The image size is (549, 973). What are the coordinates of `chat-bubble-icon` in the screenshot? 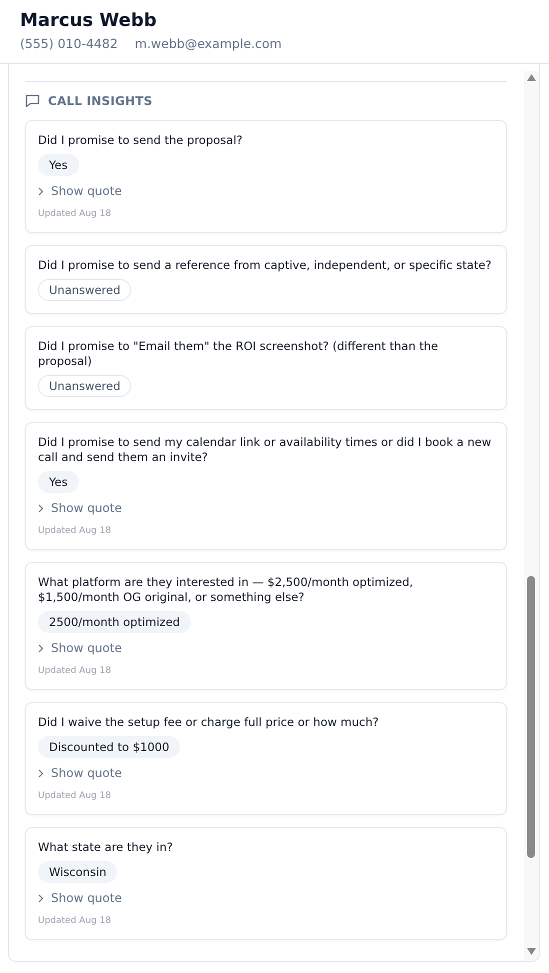 It's located at (32, 101).